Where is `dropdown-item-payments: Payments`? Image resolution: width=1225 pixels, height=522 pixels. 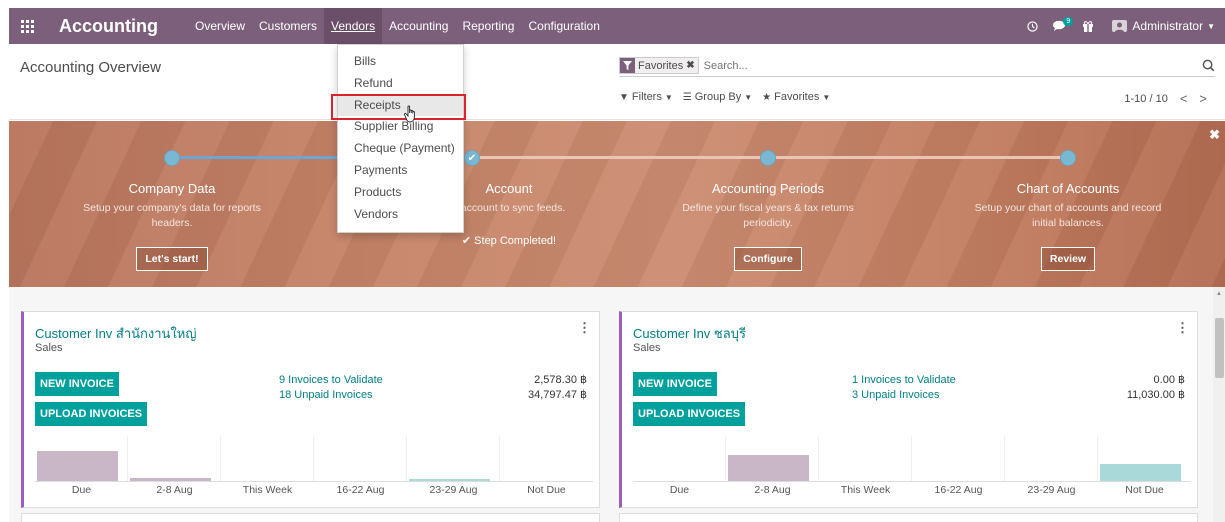
dropdown-item-payments: Payments is located at coordinates (400, 171).